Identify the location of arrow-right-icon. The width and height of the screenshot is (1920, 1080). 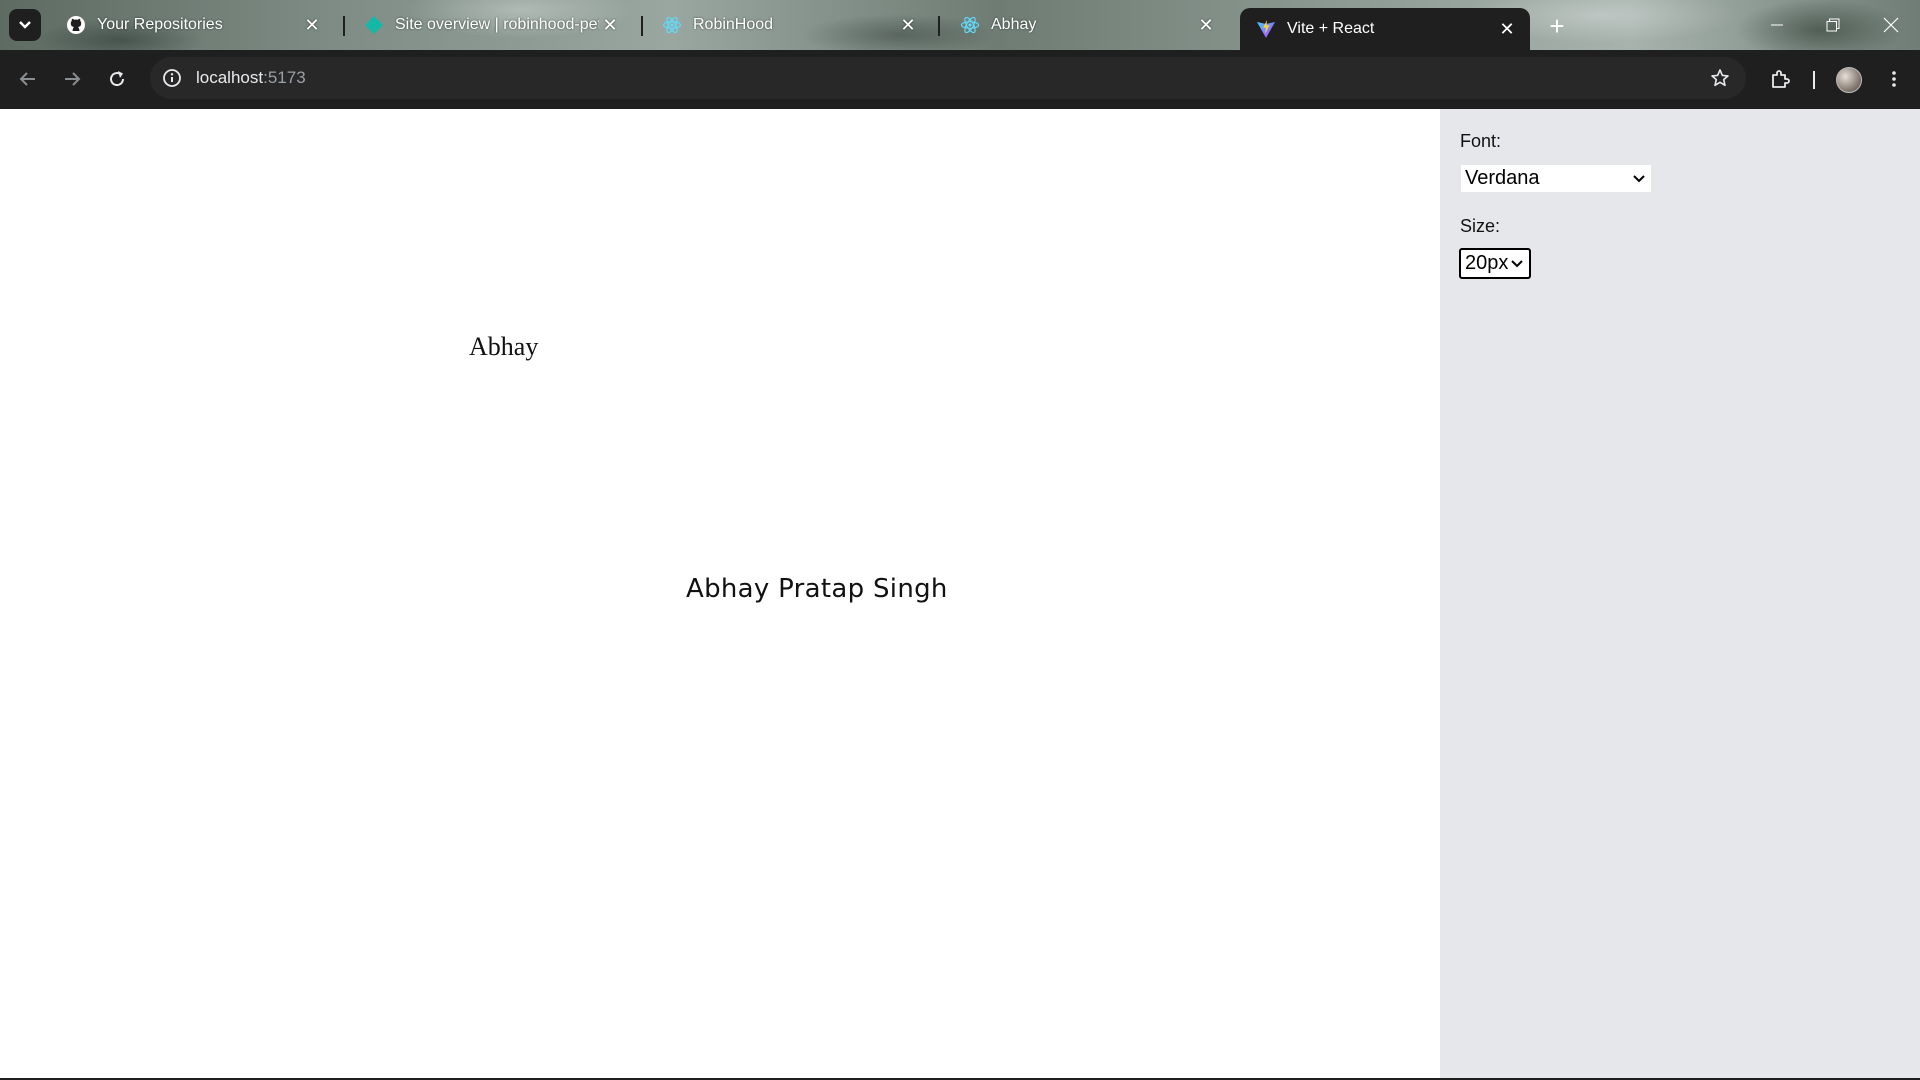
(73, 79).